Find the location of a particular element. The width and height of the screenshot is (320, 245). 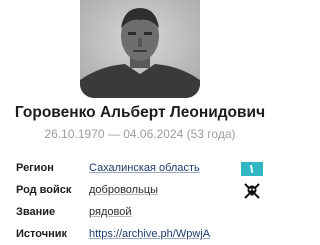

region-row: Регион Сахалинская область is located at coordinates (140, 169).